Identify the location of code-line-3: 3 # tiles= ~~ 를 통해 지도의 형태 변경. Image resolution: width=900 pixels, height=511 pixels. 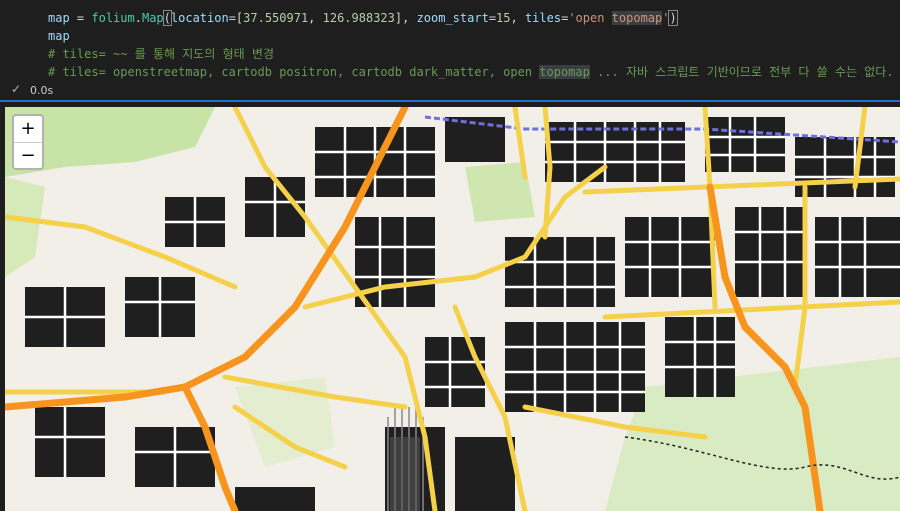
(450, 54).